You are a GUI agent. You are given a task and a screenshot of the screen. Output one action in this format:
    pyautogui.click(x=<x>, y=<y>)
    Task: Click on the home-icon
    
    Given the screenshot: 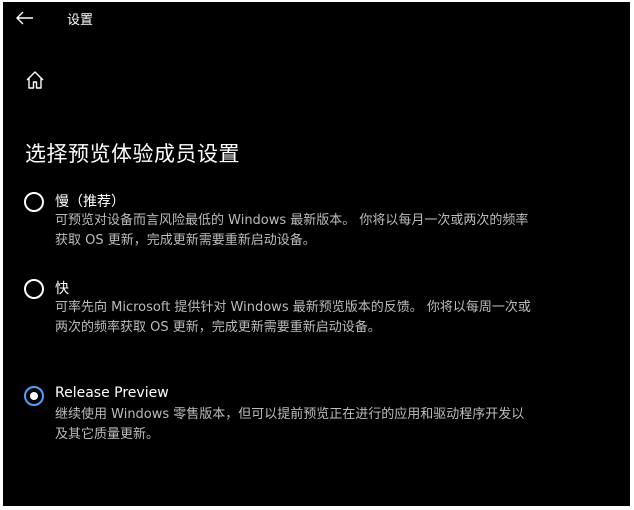 What is the action you would take?
    pyautogui.click(x=35, y=80)
    